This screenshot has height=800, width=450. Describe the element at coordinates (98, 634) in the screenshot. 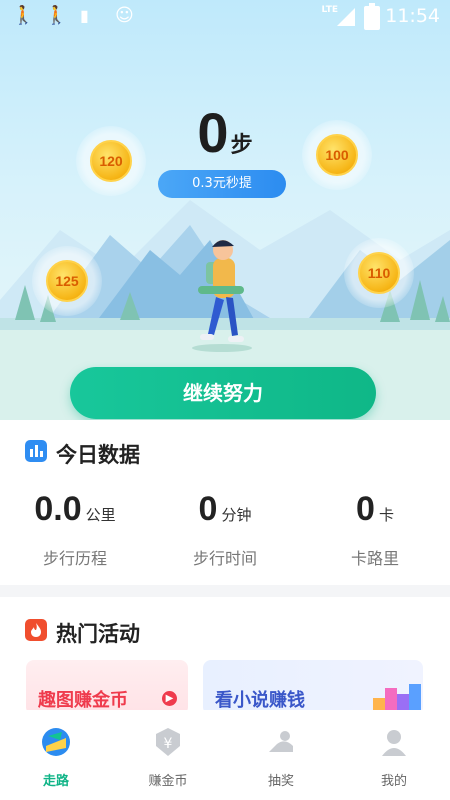

I see `hot-activities-title: 热门活动` at that location.